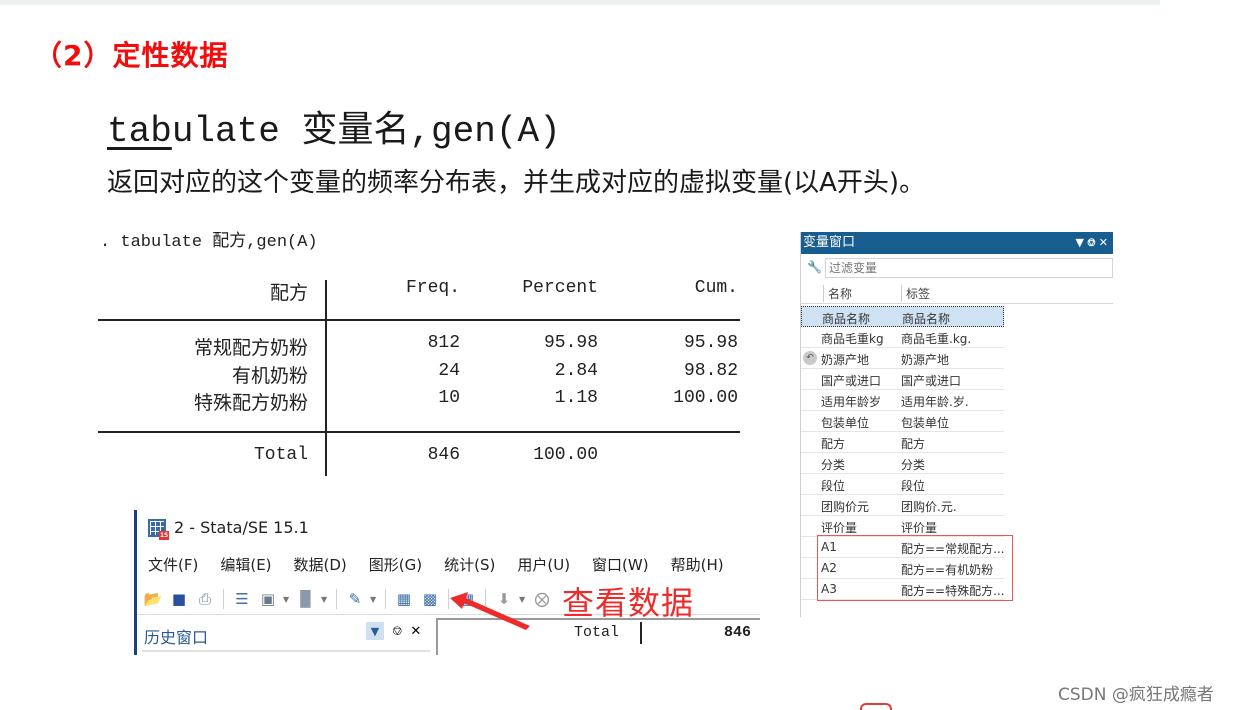 The height and width of the screenshot is (710, 1245). What do you see at coordinates (902, 505) in the screenshot?
I see `variable-row: 团购价元 团购价.元.` at bounding box center [902, 505].